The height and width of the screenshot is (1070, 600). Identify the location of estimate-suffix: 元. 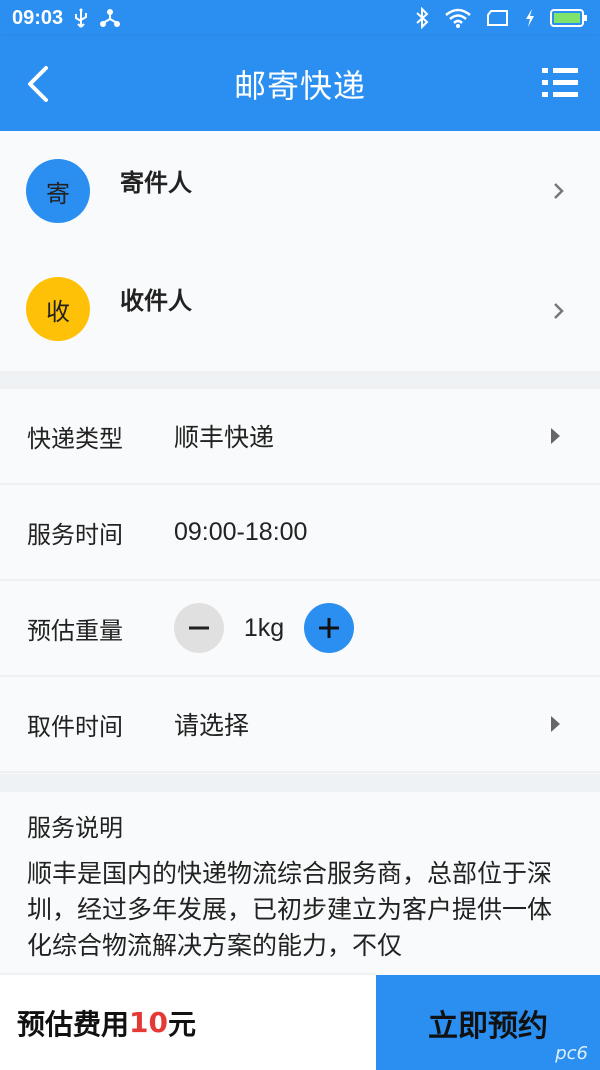
(181, 1024).